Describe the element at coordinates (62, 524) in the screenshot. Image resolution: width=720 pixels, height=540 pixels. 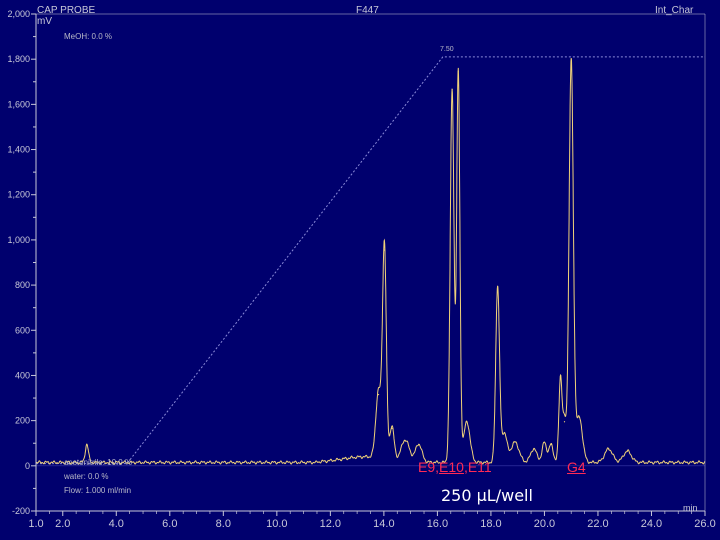
I see `x-tick-label: 2.0` at that location.